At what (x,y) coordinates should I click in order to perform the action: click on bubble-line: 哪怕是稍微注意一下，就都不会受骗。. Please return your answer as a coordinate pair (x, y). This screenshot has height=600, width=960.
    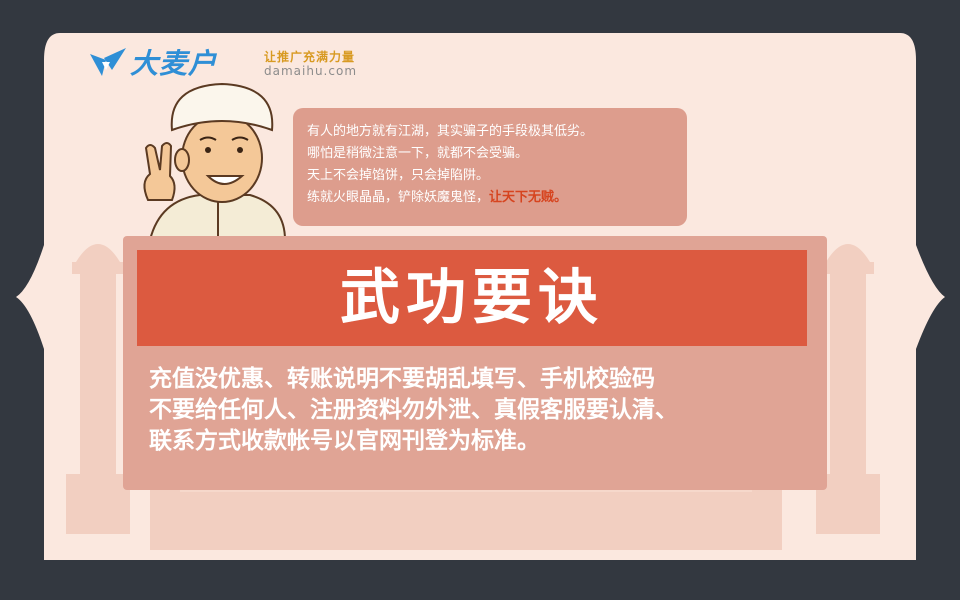
    Looking at the image, I should click on (418, 153).